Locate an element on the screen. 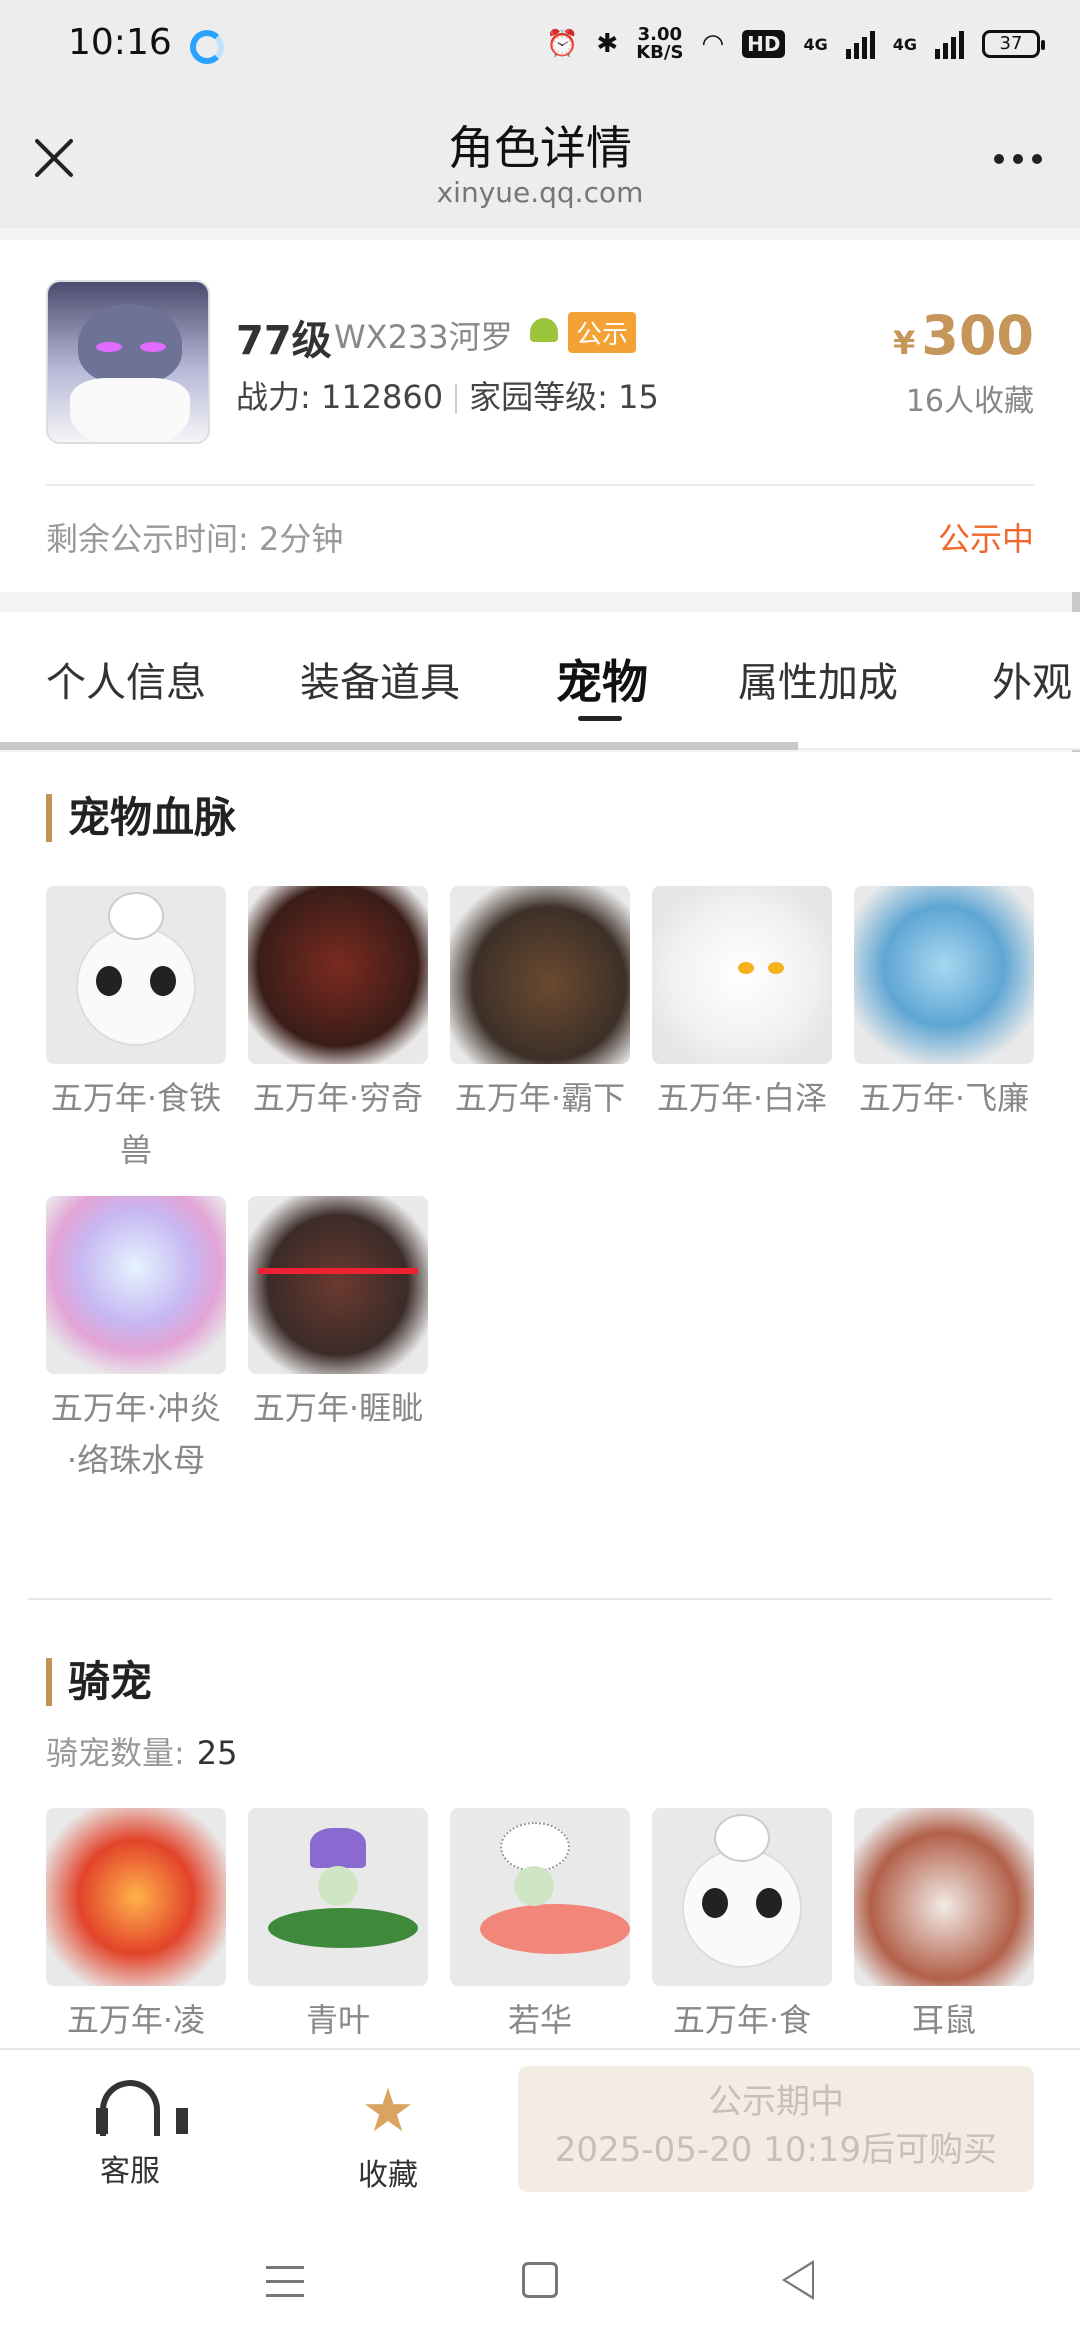 The height and width of the screenshot is (2340, 1080). pet-item: 五万年·霸下 is located at coordinates (540, 1005).